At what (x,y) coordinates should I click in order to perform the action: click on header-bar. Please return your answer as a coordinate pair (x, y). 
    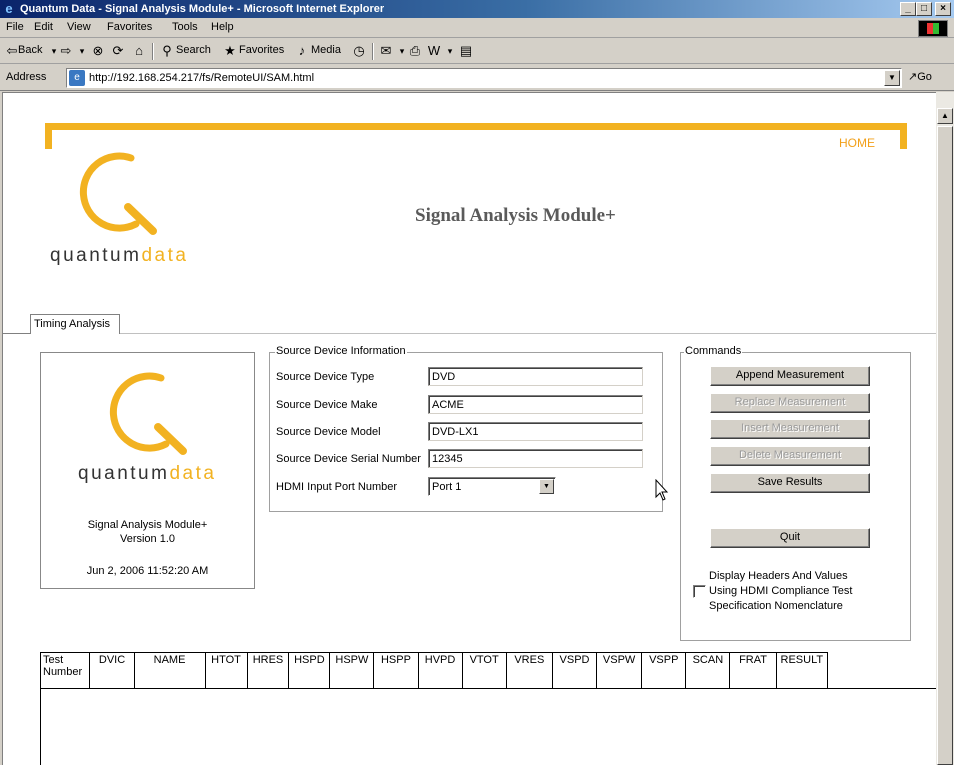
    Looking at the image, I should click on (476, 126).